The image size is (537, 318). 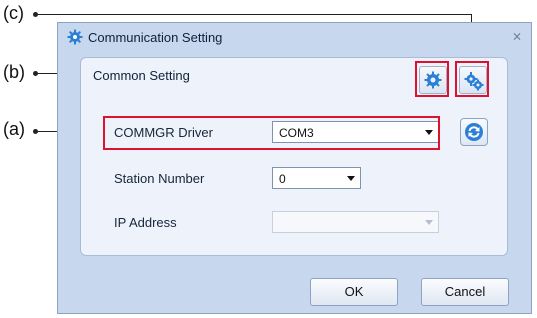 I want to click on refresh-icon, so click(x=474, y=132).